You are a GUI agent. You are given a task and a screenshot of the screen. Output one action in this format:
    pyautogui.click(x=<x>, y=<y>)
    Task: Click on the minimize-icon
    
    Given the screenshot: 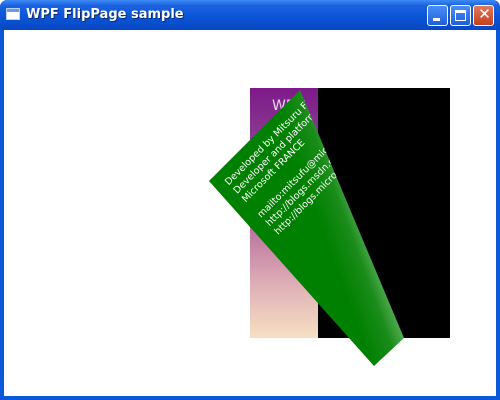 What is the action you would take?
    pyautogui.click(x=436, y=19)
    